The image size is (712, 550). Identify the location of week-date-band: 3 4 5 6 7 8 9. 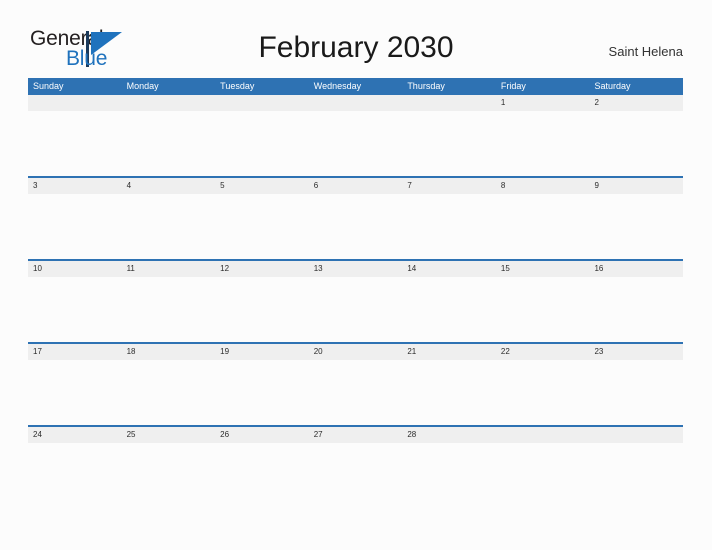
(355, 186).